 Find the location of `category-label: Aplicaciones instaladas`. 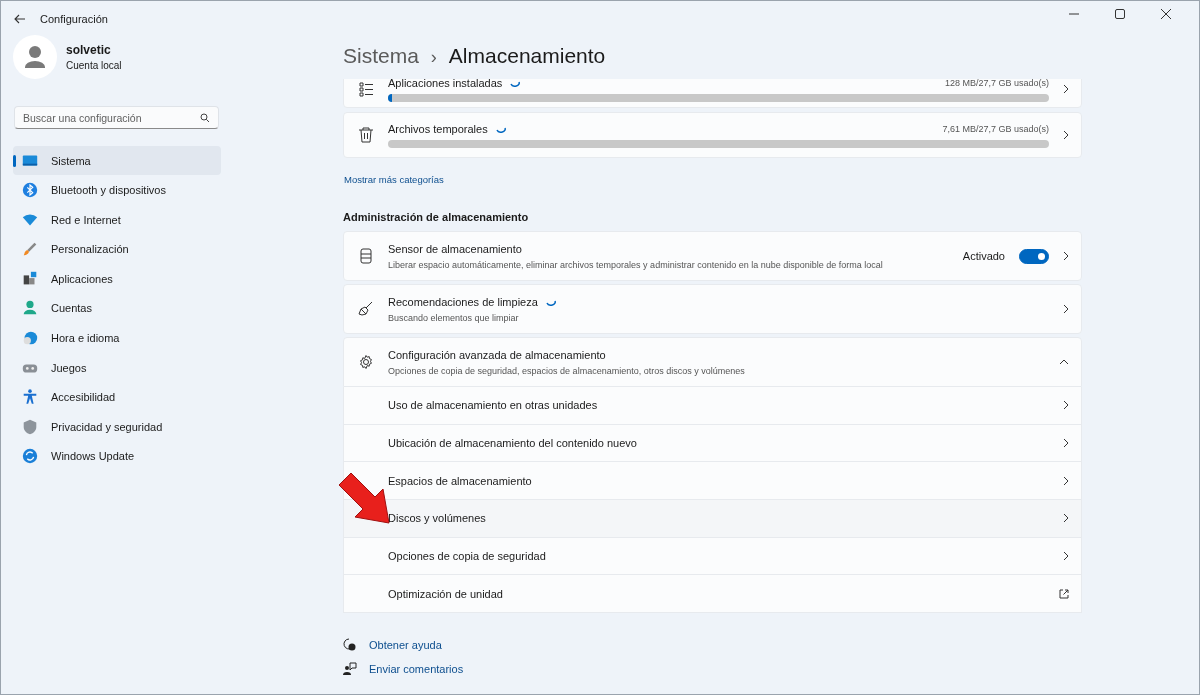

category-label: Aplicaciones instaladas is located at coordinates (445, 84).